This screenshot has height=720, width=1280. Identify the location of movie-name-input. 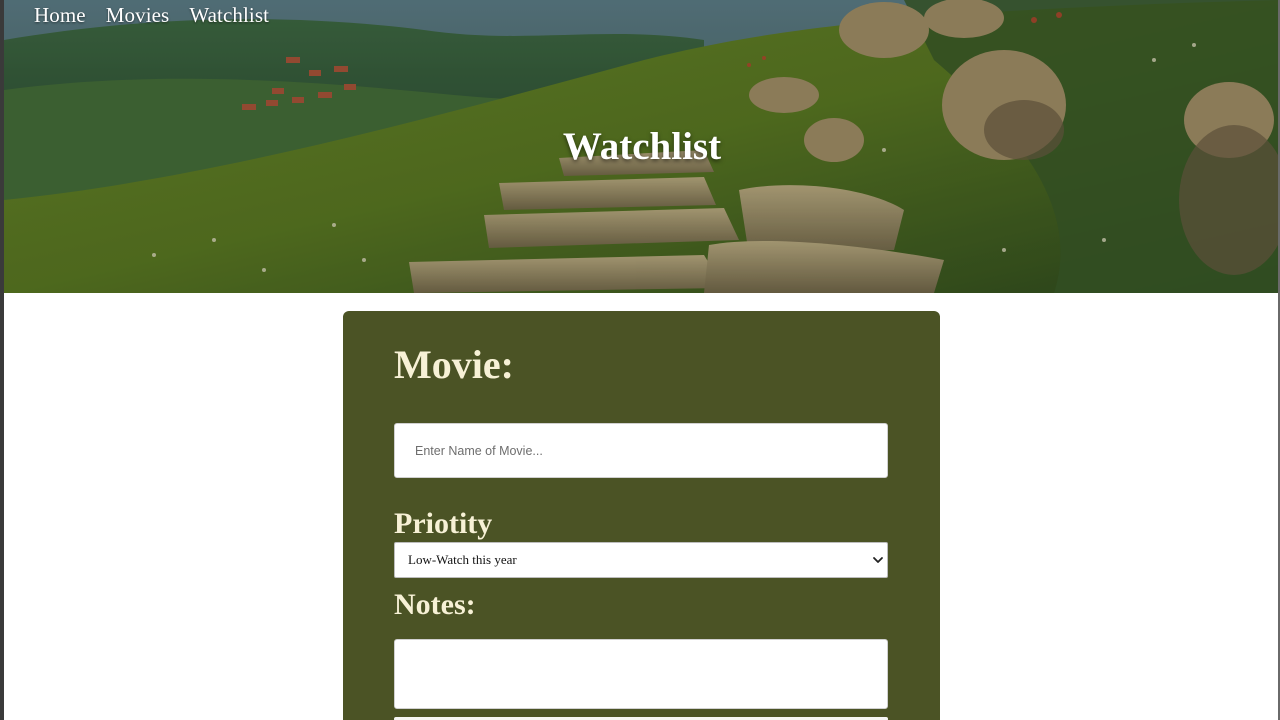
(641, 450).